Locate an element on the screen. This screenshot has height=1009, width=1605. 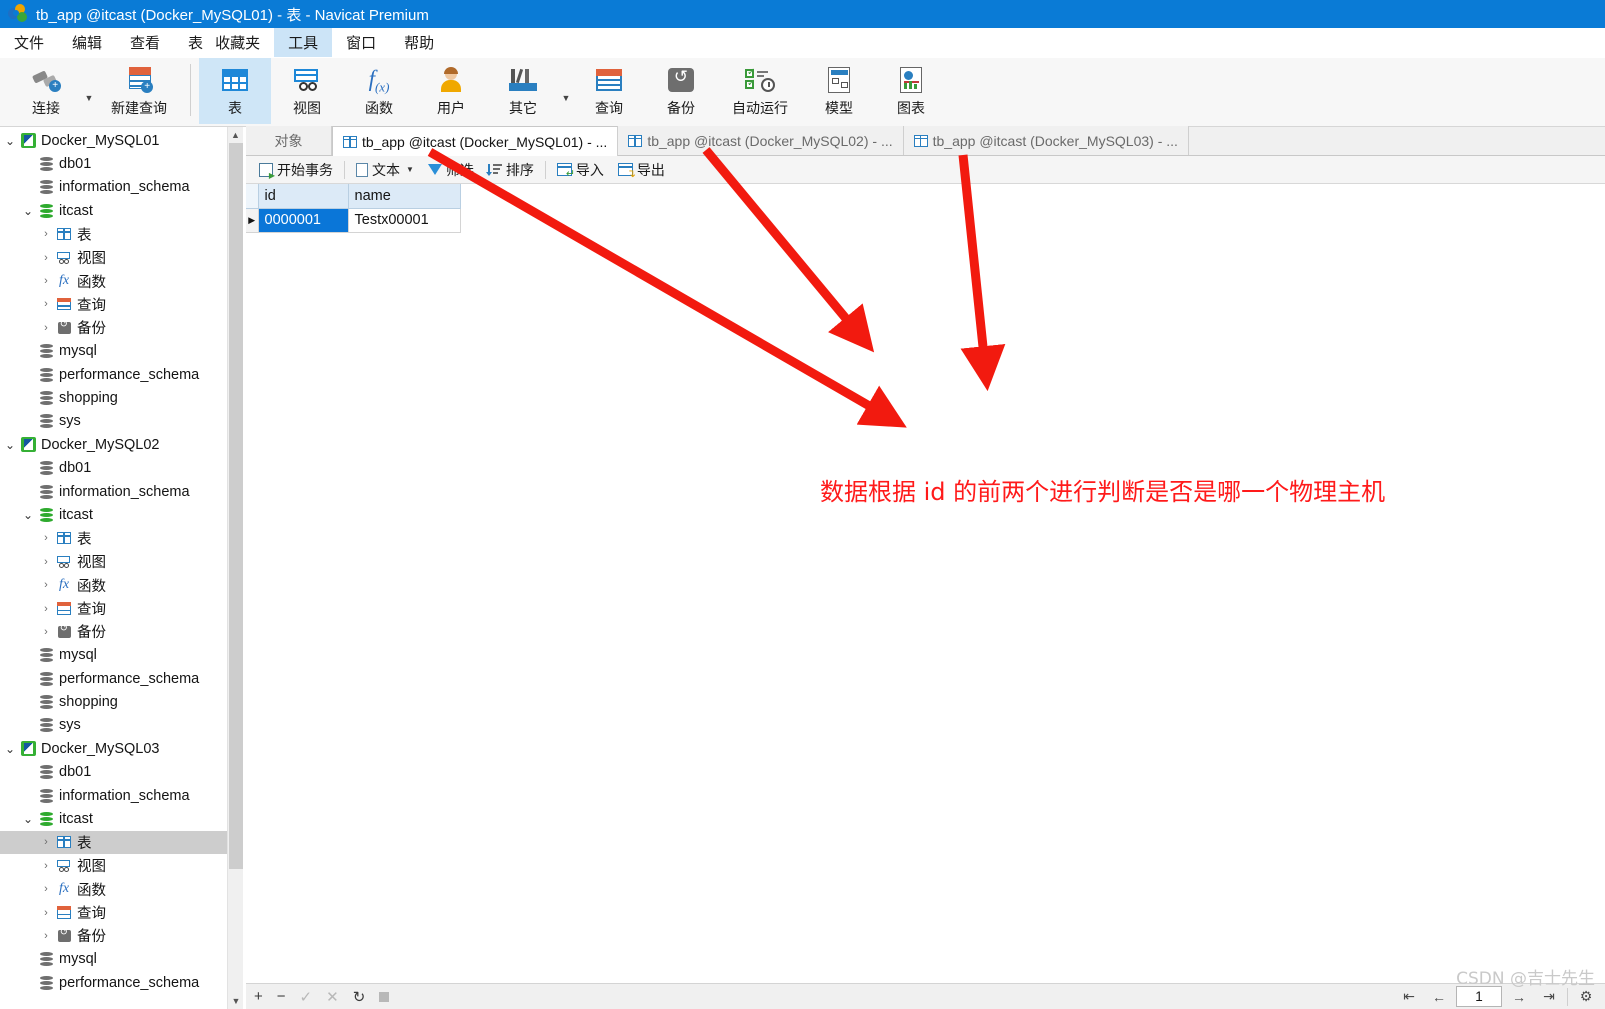
filter-button: 筛选 is located at coordinates (451, 170).